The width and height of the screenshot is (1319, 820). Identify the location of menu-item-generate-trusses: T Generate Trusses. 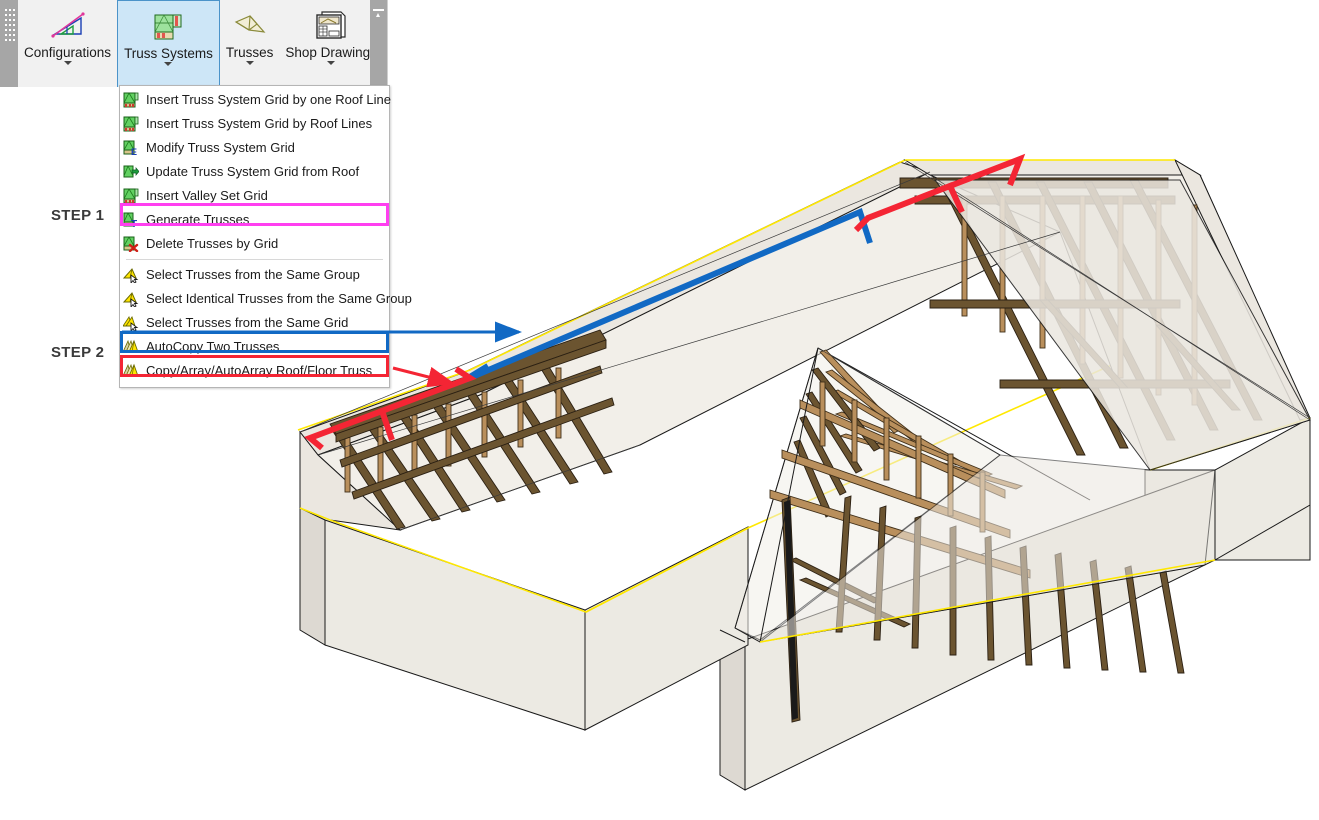
(254, 220).